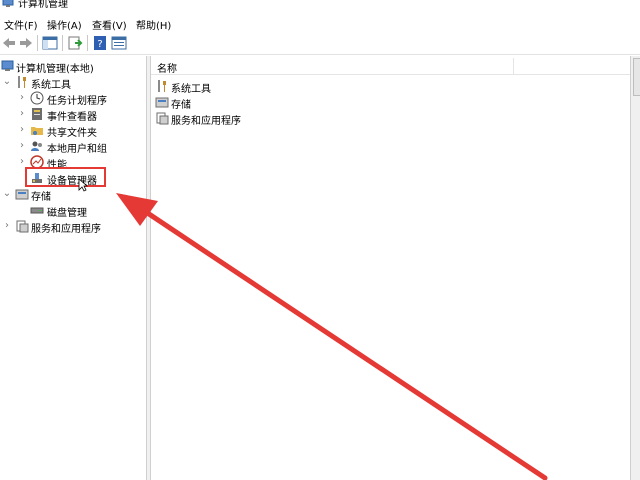 Image resolution: width=640 pixels, height=480 pixels. Describe the element at coordinates (77, 101) in the screenshot. I see `tree-item-label: 任务计划程序` at that location.